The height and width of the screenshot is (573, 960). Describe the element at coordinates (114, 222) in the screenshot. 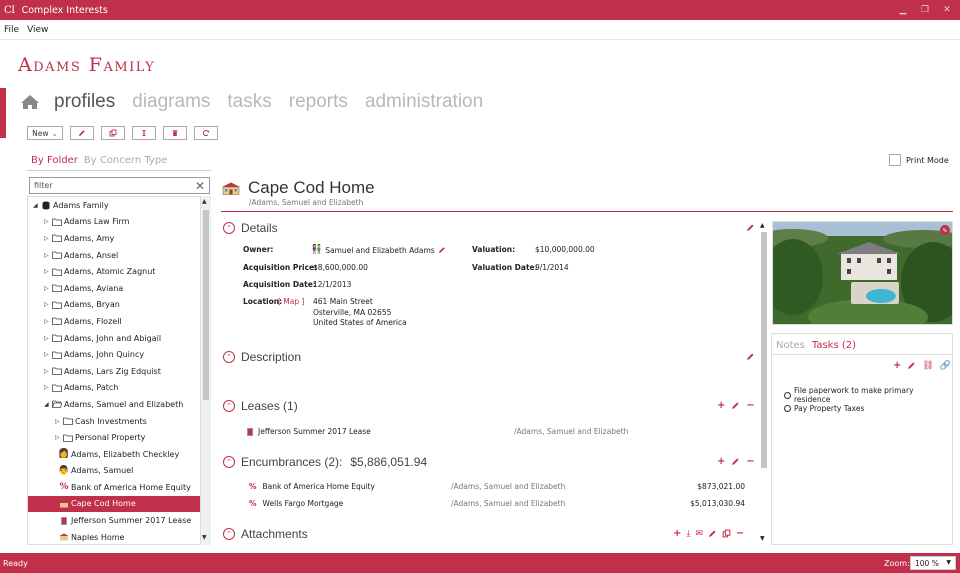

I see `tree-item: ▷ Adams Law Firm` at that location.